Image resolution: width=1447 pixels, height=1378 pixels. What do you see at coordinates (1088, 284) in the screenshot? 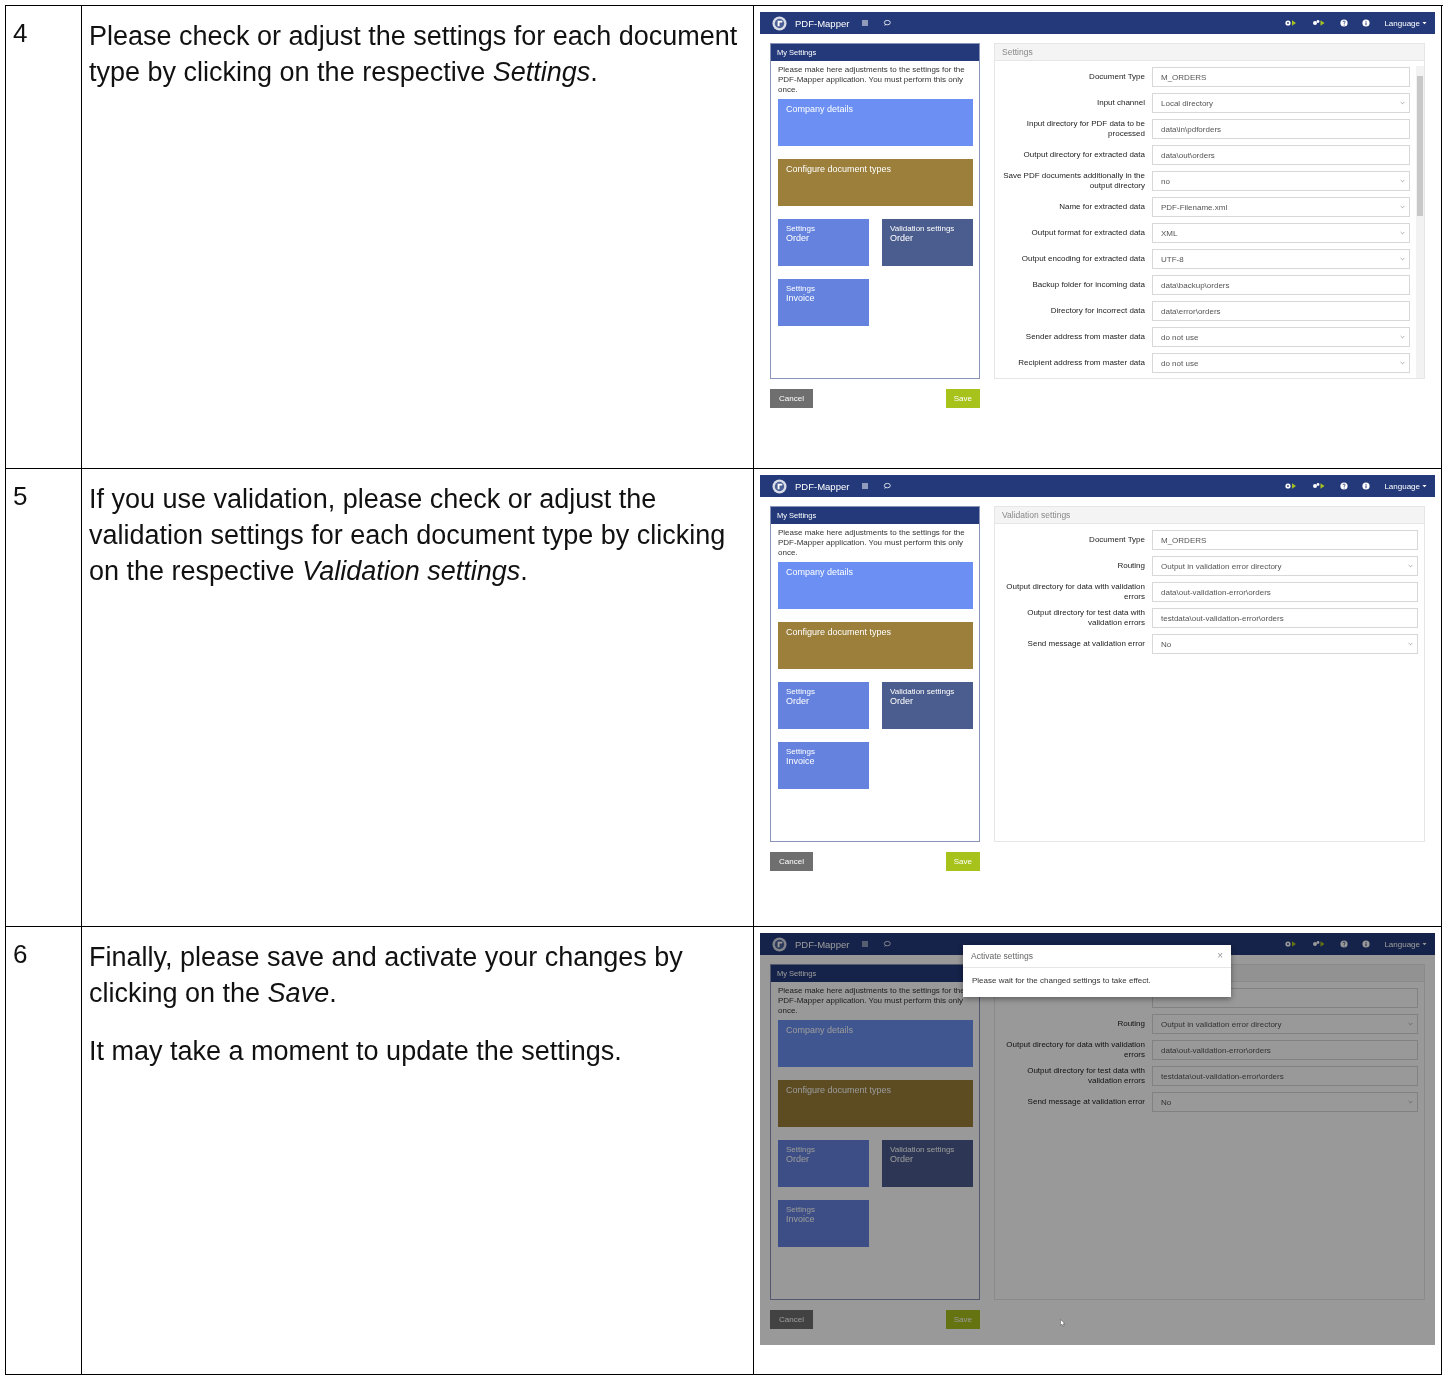
I see `field-label: Backup folder for incoming data` at bounding box center [1088, 284].